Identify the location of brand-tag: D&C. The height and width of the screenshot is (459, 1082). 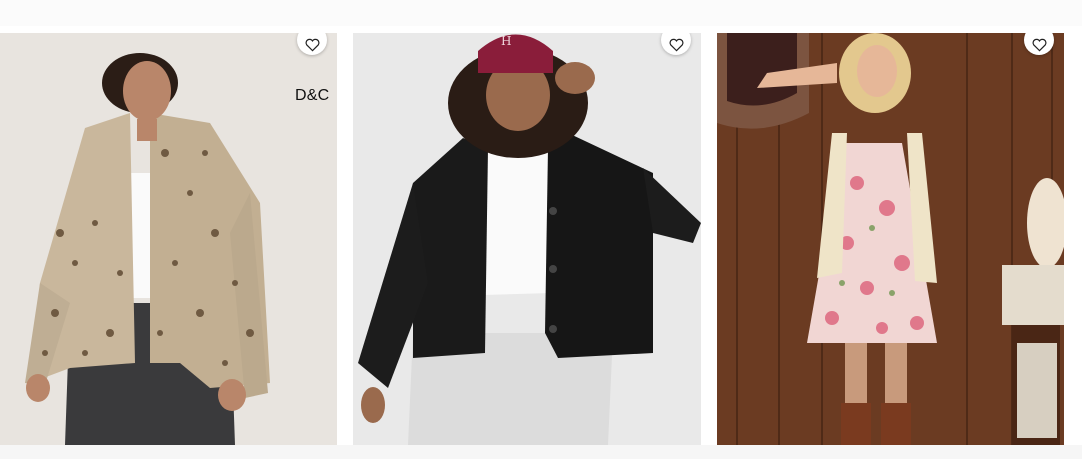
(312, 95).